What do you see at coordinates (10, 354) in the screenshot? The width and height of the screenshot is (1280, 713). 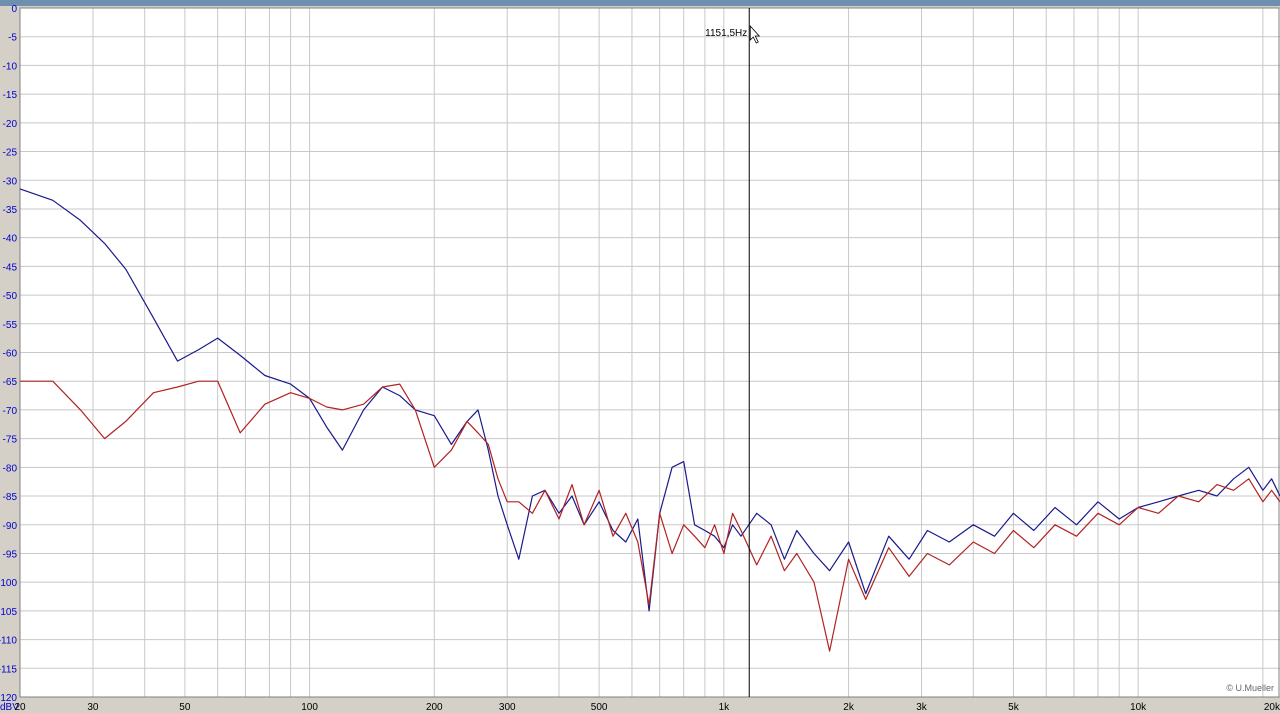 I see `y-tick-label: -60` at bounding box center [10, 354].